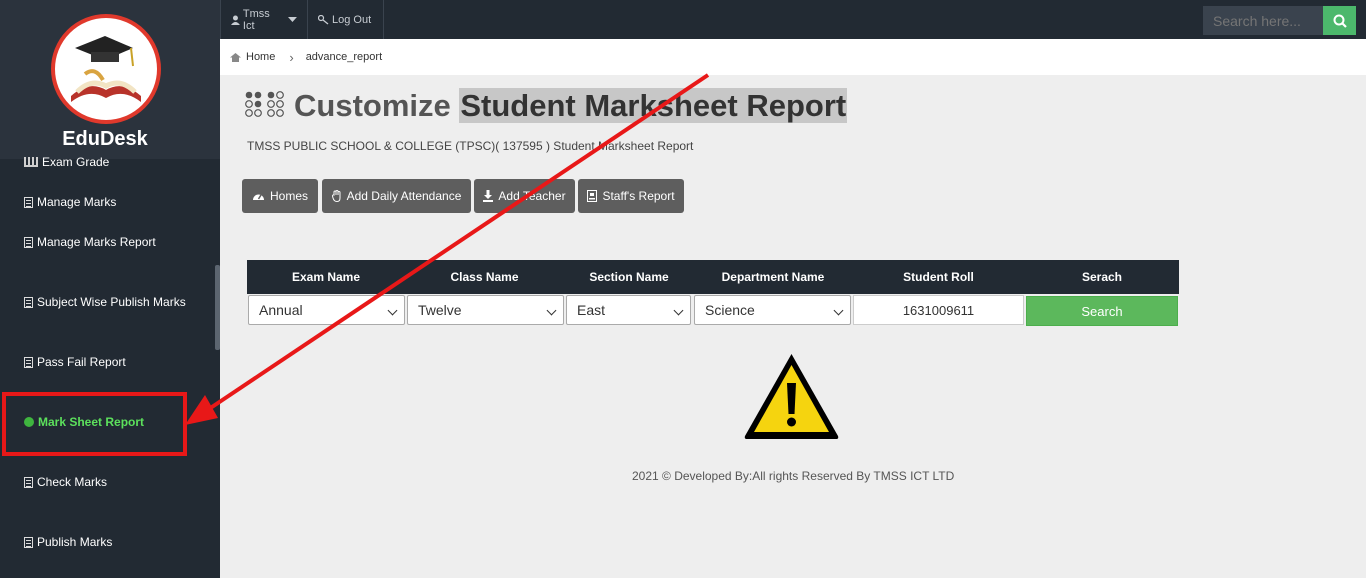  I want to click on header-student-roll: Student Roll, so click(938, 277).